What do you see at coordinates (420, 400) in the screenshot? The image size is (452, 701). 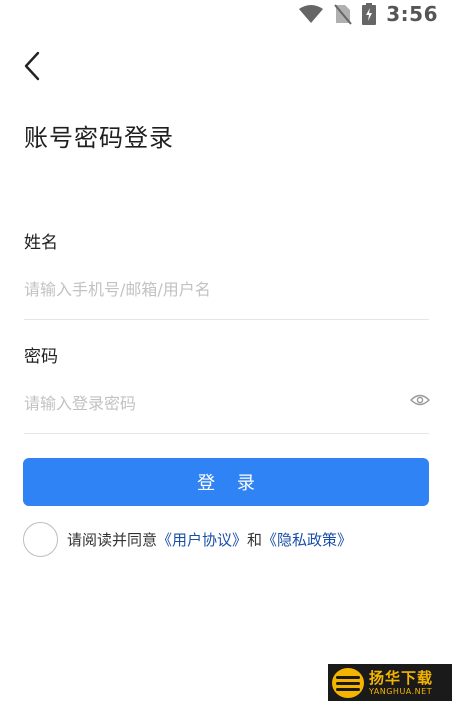 I see `eye-icon` at bounding box center [420, 400].